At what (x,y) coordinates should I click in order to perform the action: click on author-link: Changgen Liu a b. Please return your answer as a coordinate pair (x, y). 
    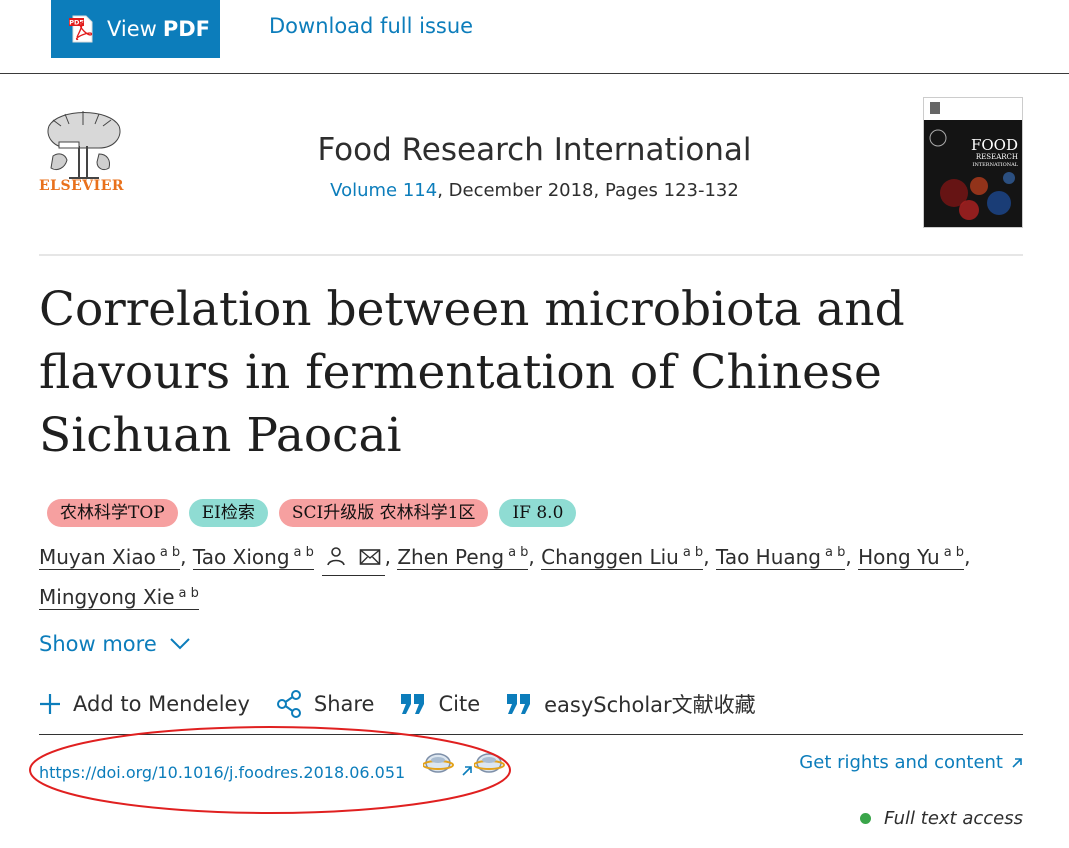
    Looking at the image, I should click on (622, 557).